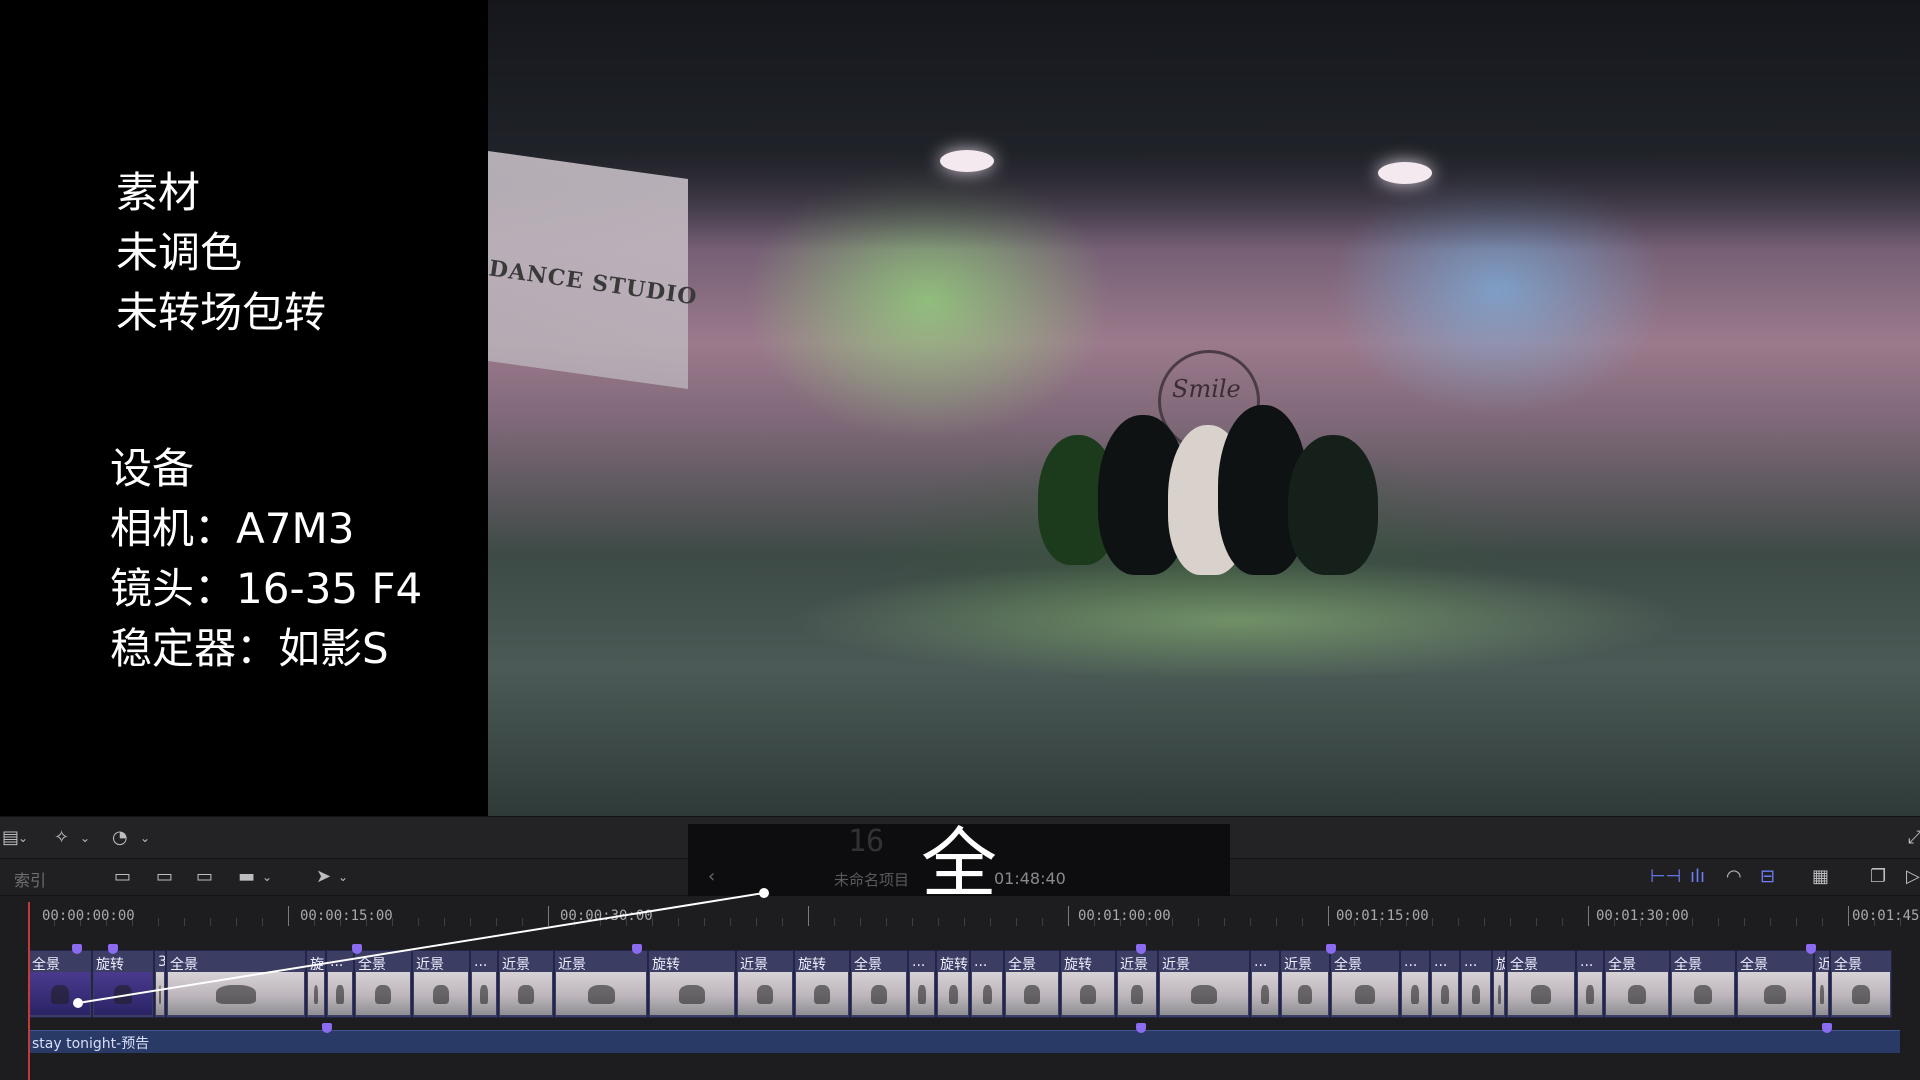  What do you see at coordinates (1914, 838) in the screenshot?
I see `fullscreen-icon: ⤢` at bounding box center [1914, 838].